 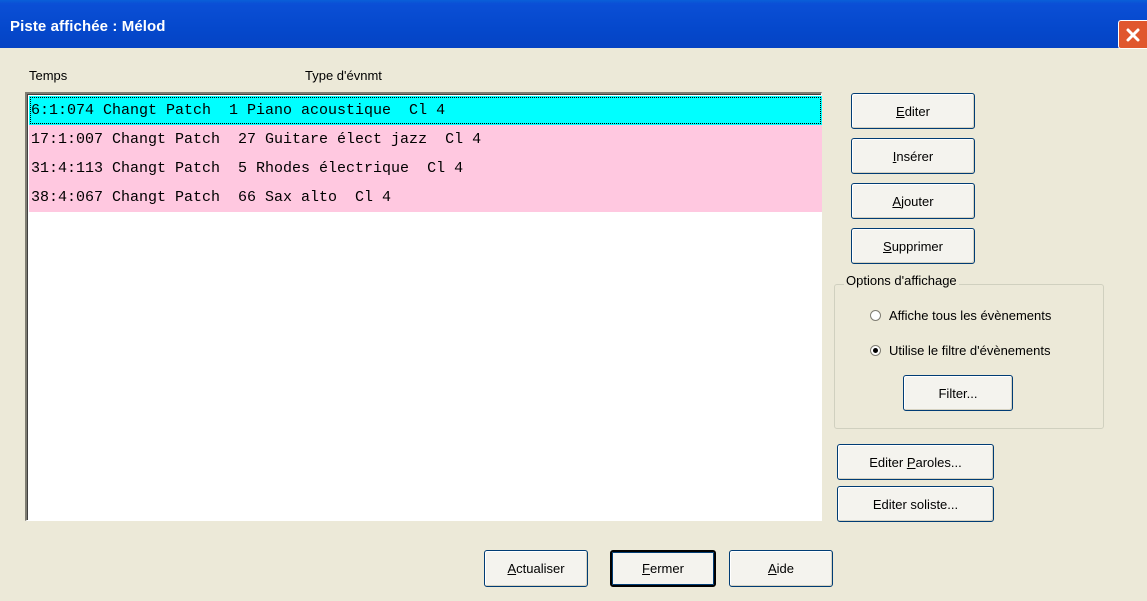 What do you see at coordinates (646, 568) in the screenshot?
I see `close-dialog-button-accesskey: F` at bounding box center [646, 568].